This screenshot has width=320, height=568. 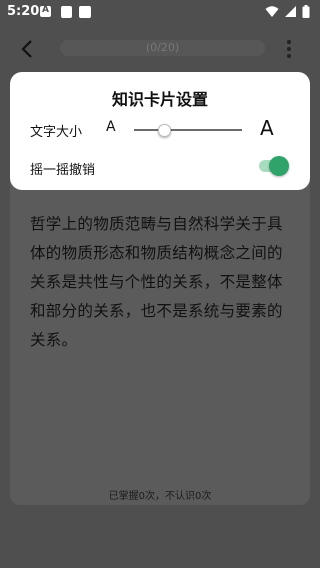 I want to click on status-bar: 5:20 A, so click(x=160, y=12).